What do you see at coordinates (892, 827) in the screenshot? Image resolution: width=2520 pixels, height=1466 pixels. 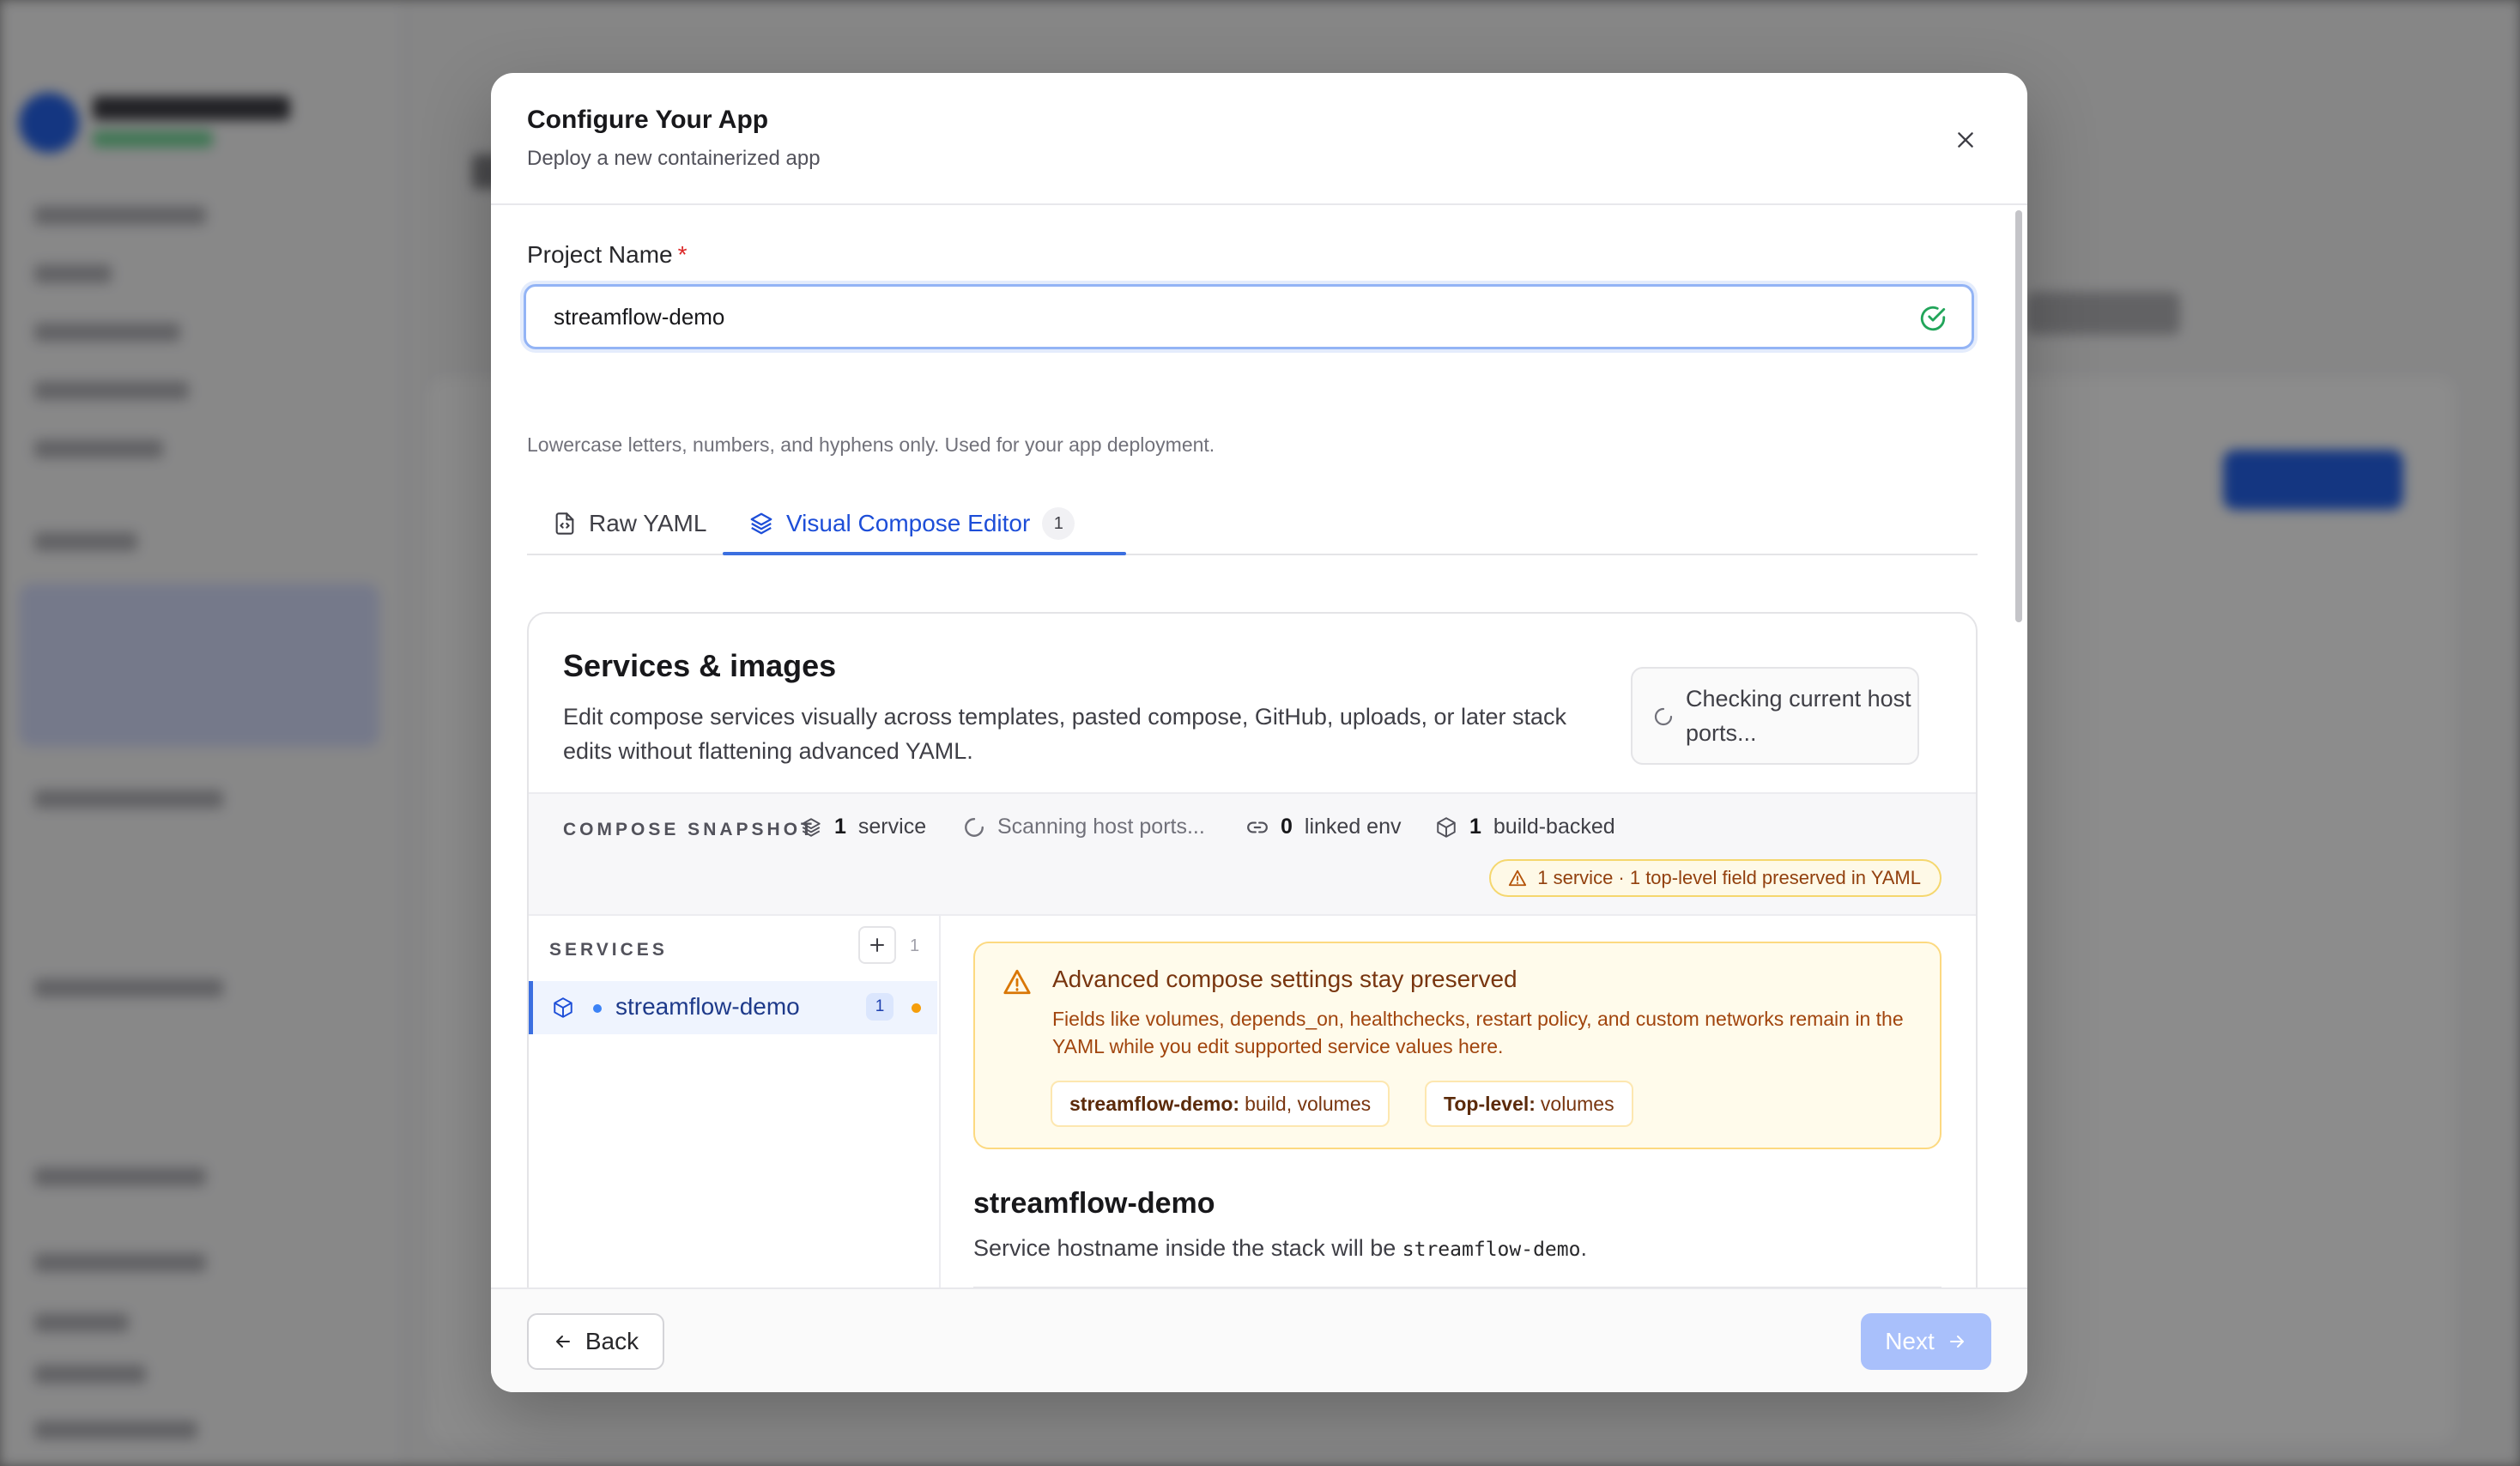 I see `service-count-label: service` at bounding box center [892, 827].